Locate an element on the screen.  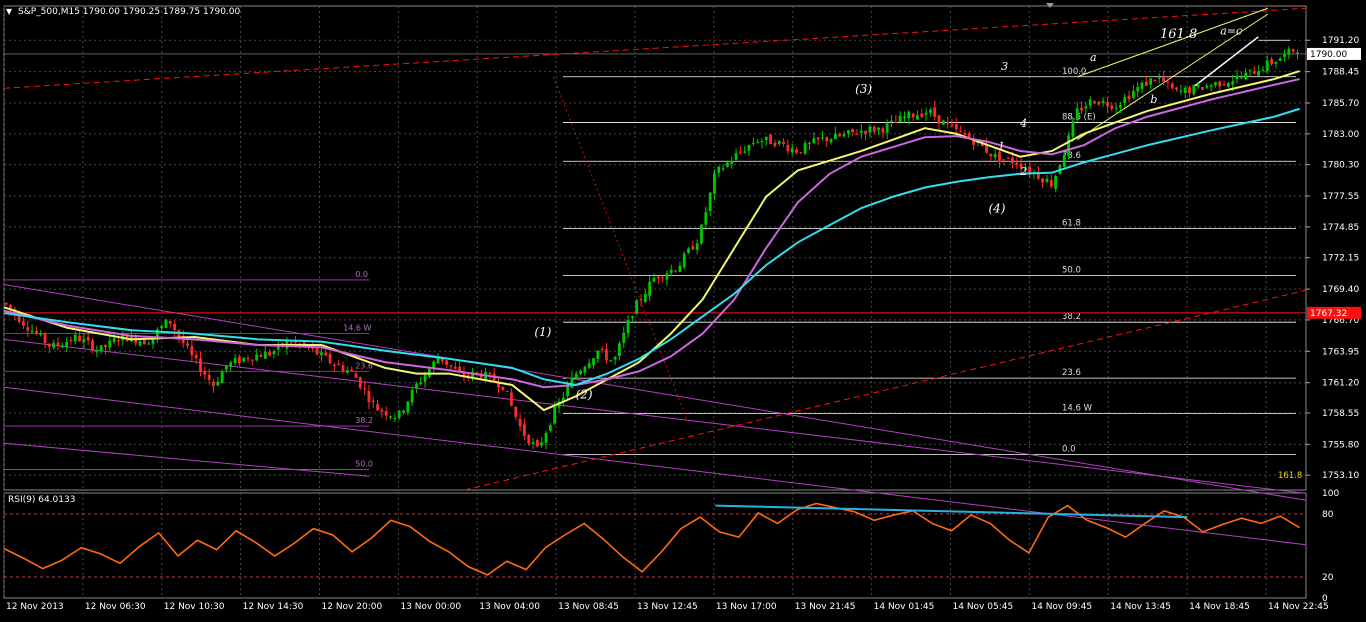
wave-label: b is located at coordinates (1153, 99).